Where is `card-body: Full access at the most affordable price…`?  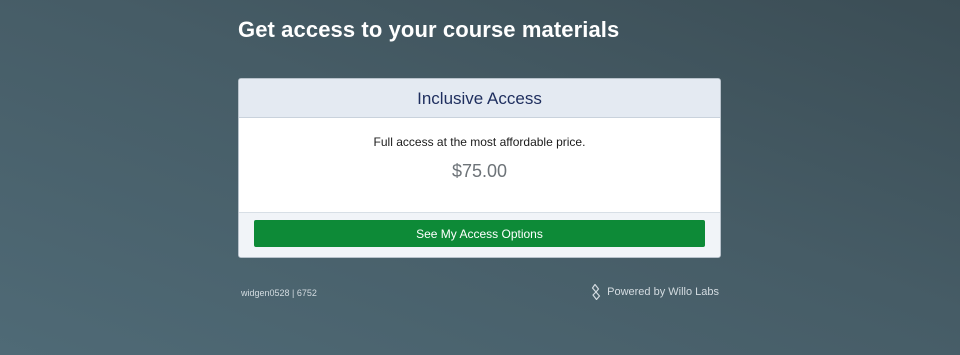 card-body: Full access at the most affordable price… is located at coordinates (479, 165).